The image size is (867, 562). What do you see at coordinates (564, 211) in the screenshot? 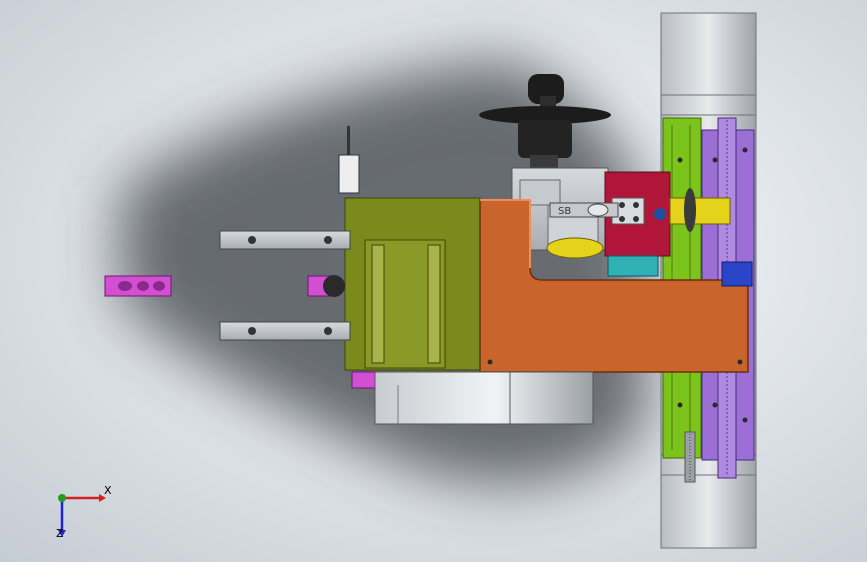
I see `engraving-label: SB` at bounding box center [564, 211].